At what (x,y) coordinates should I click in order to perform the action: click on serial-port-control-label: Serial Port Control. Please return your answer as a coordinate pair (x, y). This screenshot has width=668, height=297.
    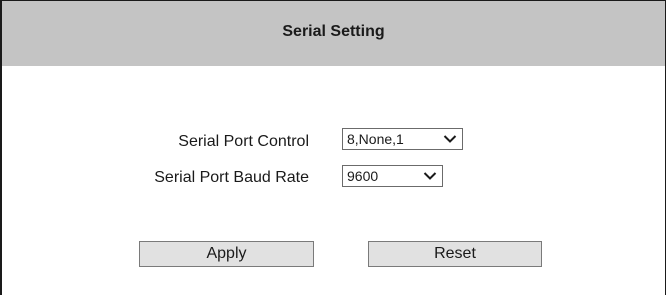
    Looking at the image, I should click on (243, 141).